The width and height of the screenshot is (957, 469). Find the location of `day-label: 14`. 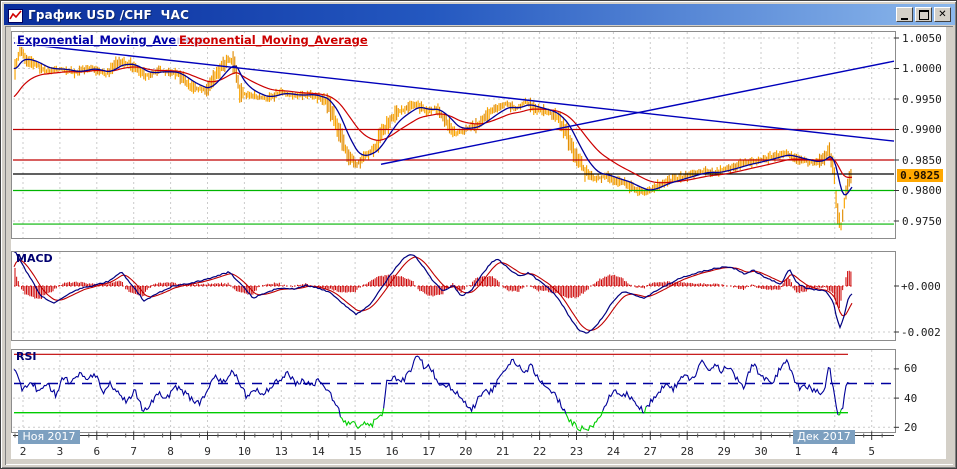

day-label: 14 is located at coordinates (318, 451).